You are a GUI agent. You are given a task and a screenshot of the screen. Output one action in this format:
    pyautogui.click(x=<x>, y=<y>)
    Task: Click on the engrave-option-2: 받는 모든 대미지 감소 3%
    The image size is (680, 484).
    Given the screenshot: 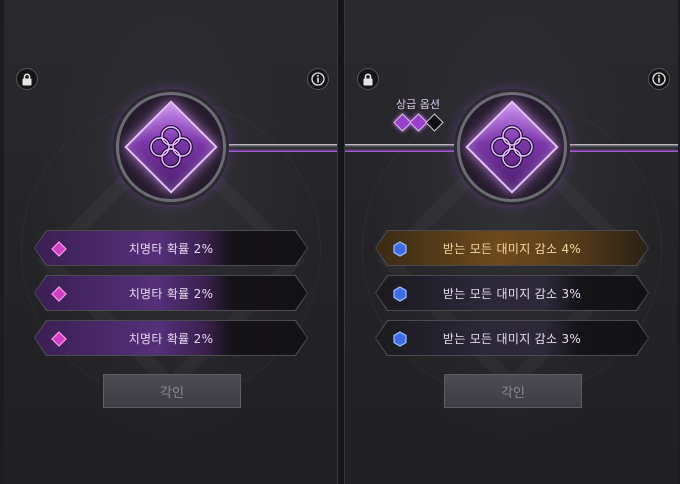 What is the action you would take?
    pyautogui.click(x=512, y=293)
    